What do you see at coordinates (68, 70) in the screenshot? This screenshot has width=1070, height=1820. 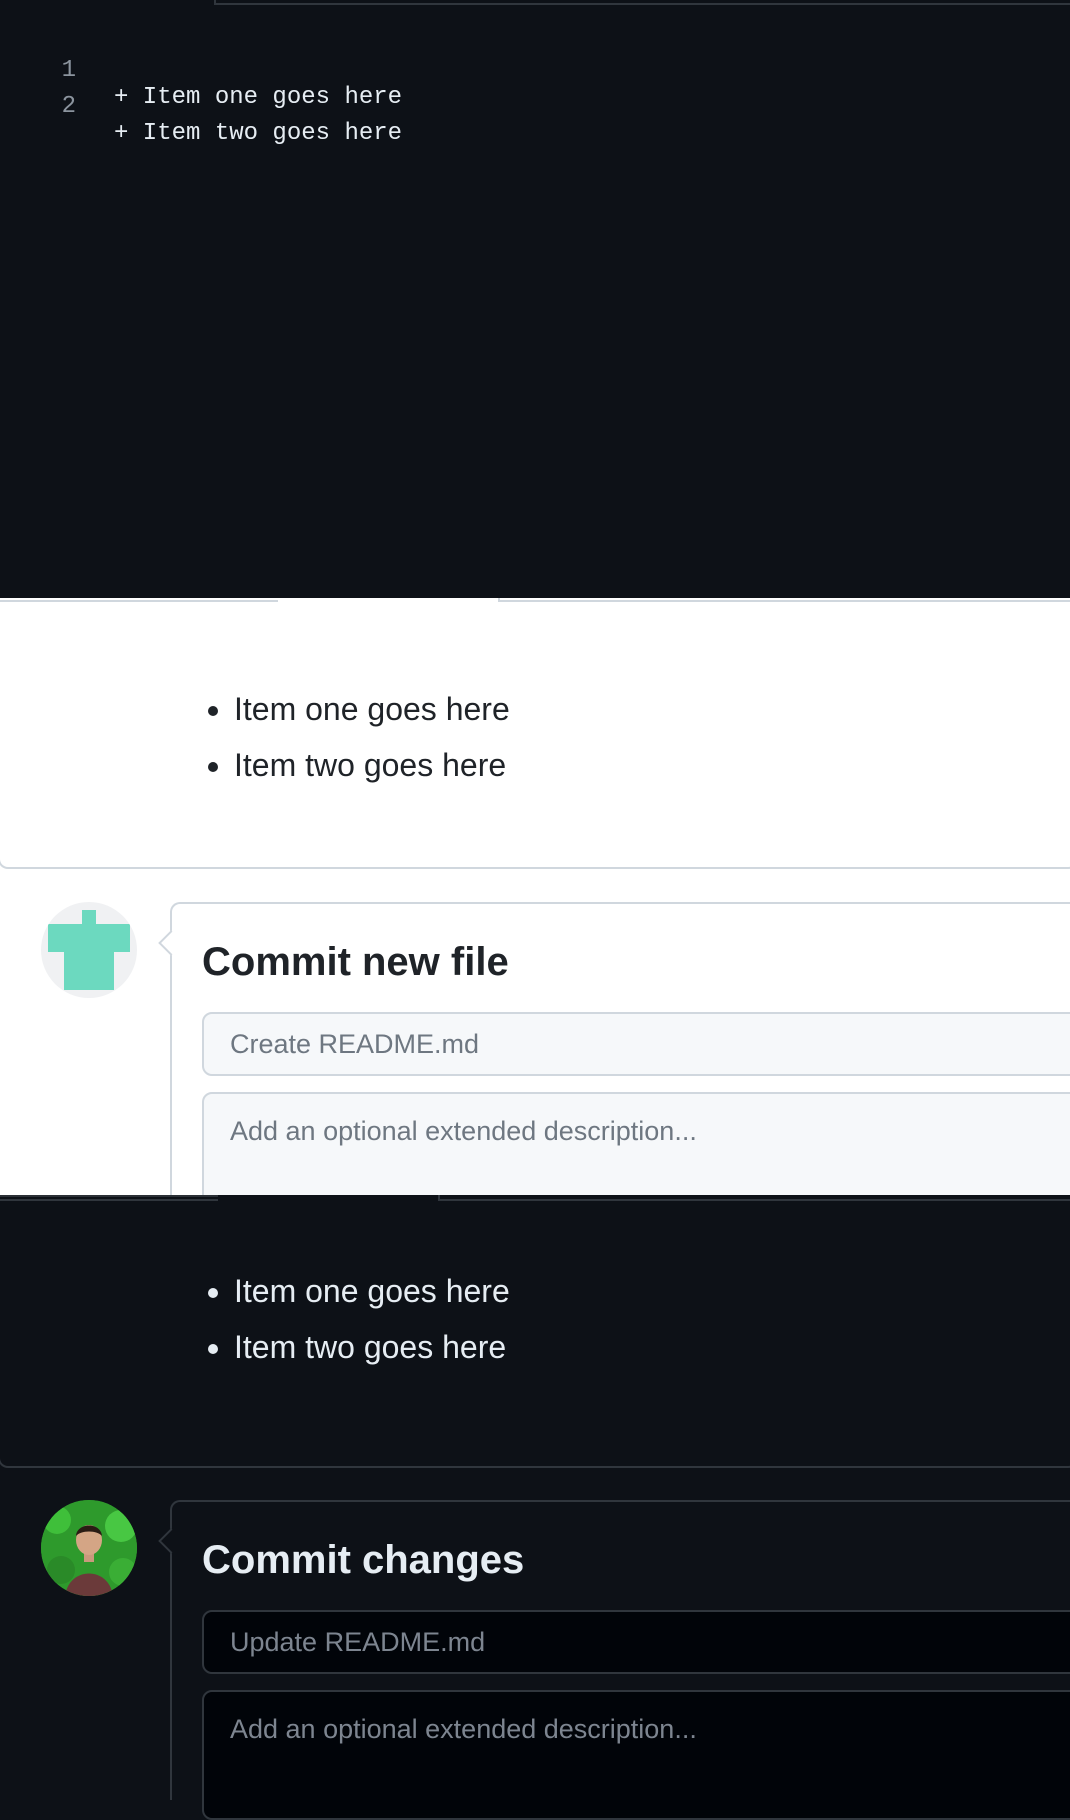 I see `line-number: 1` at bounding box center [68, 70].